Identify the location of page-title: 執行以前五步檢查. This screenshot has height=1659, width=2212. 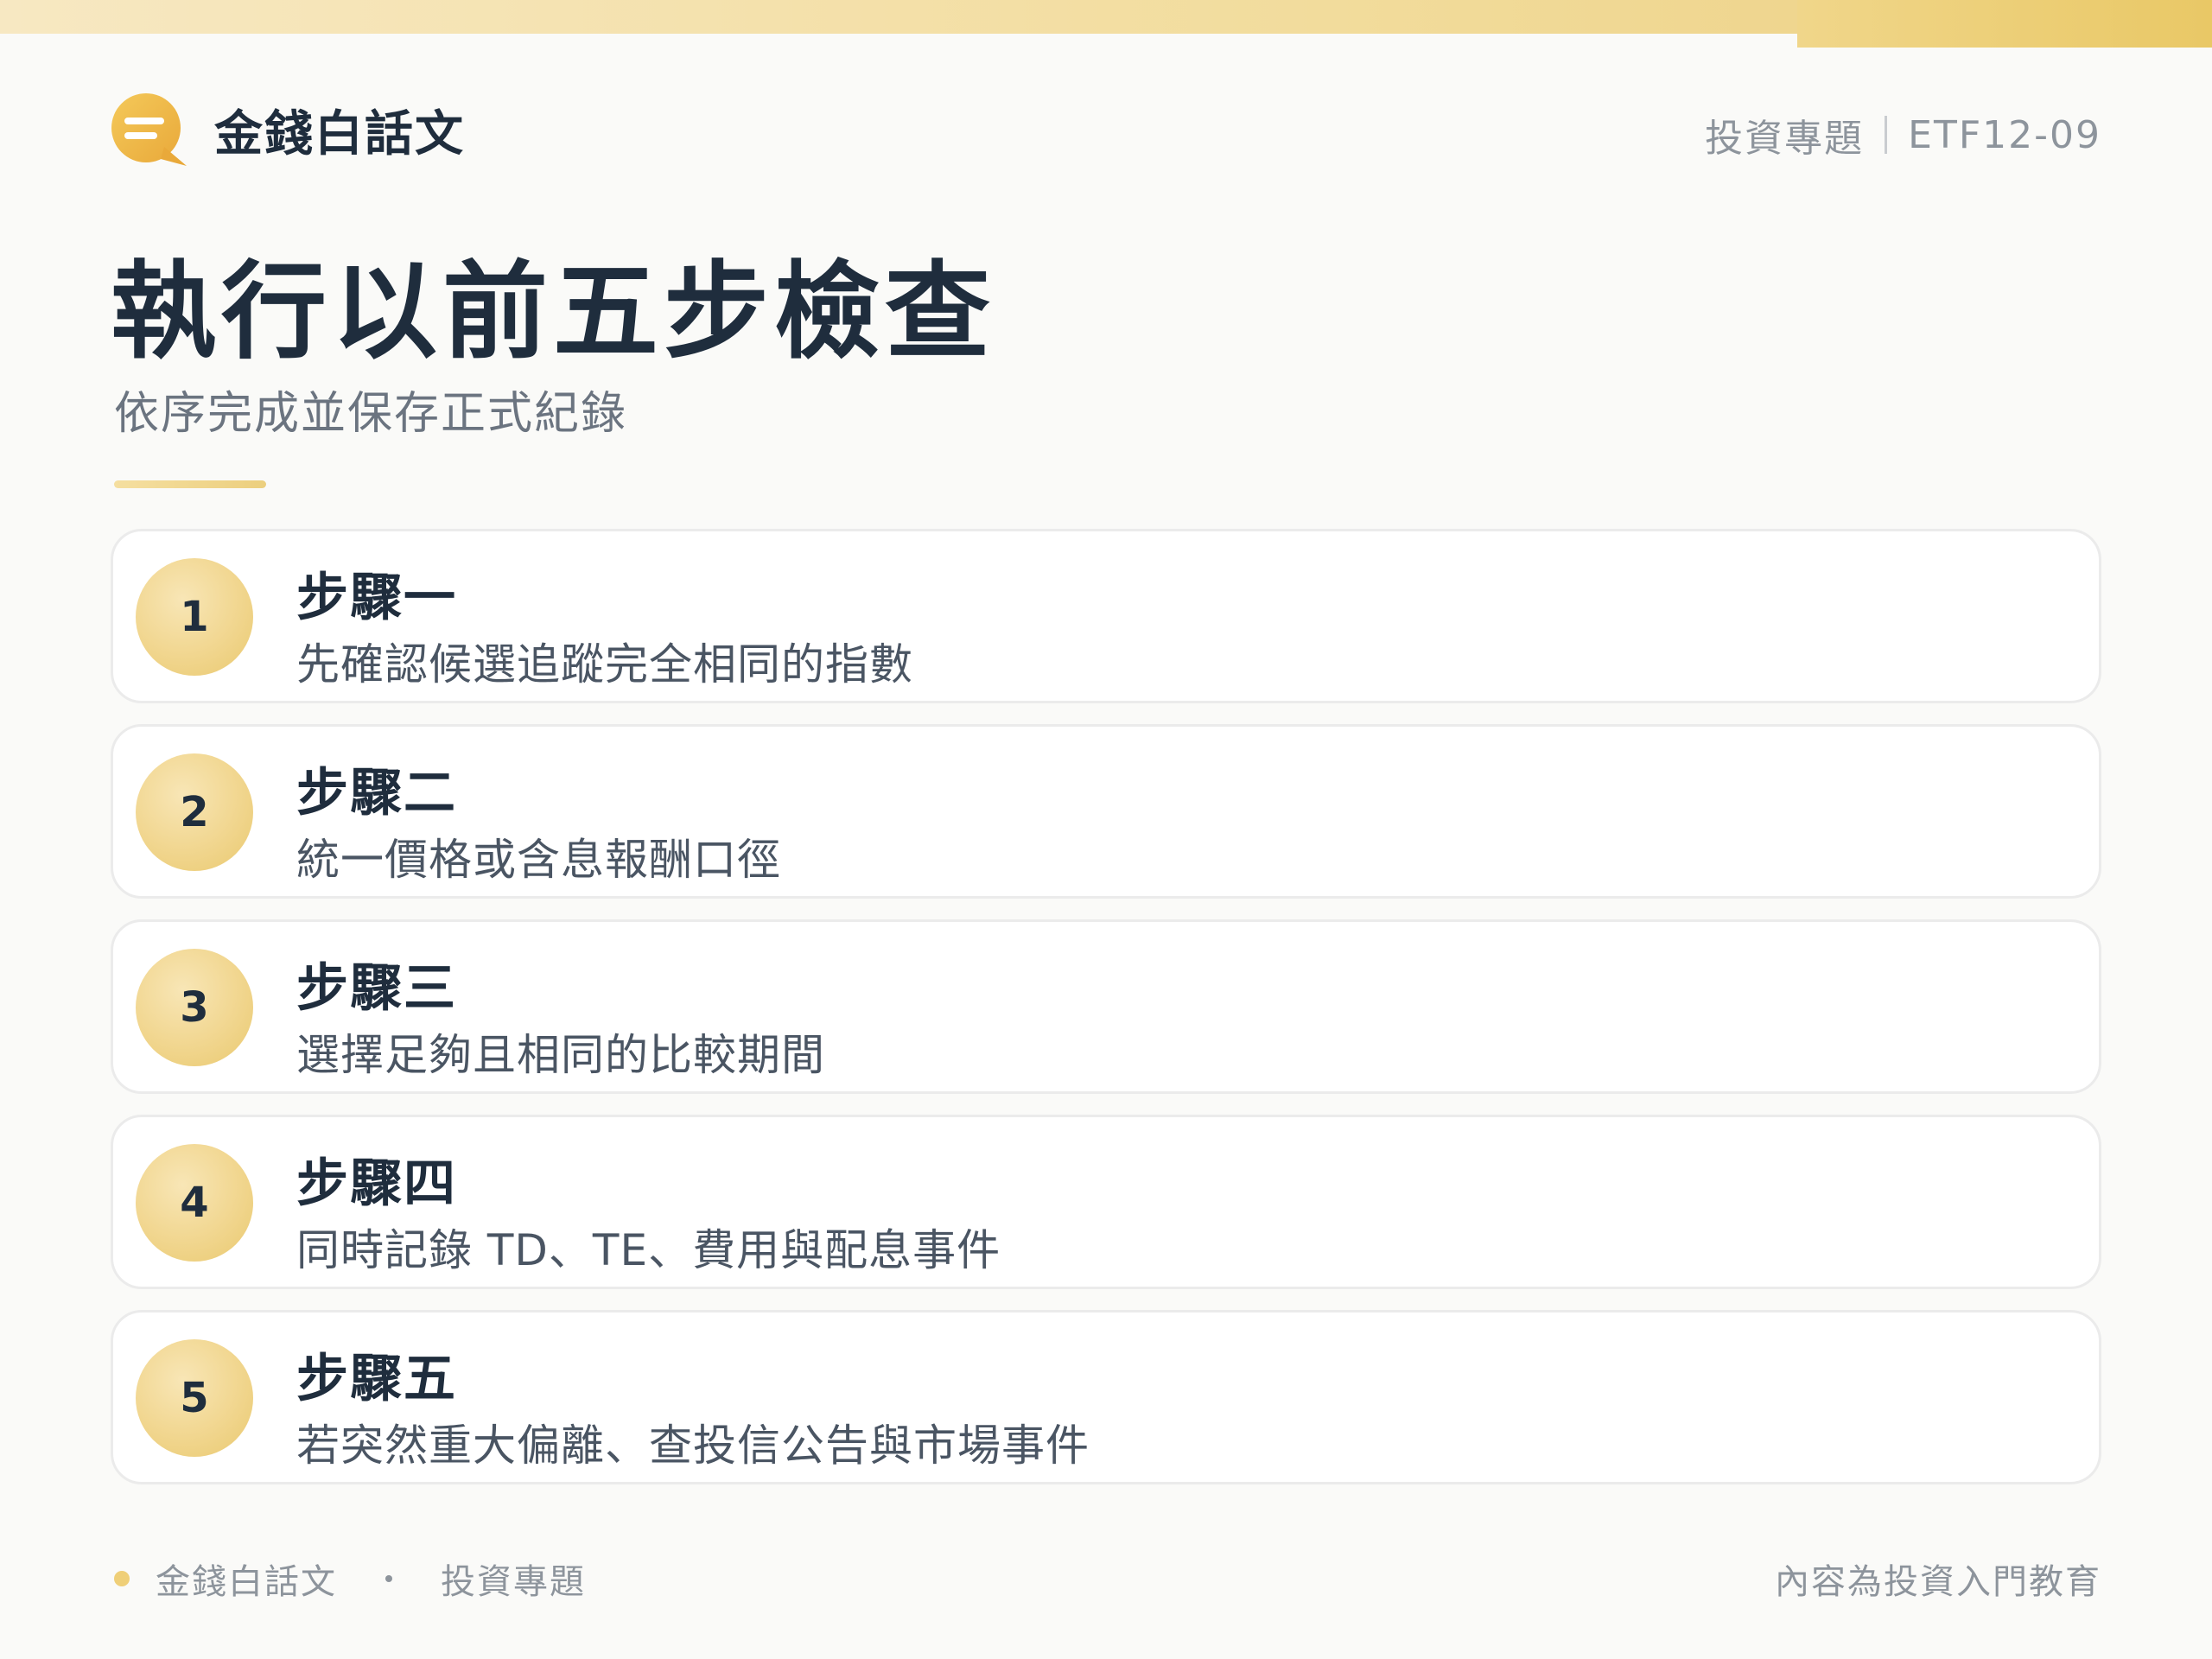
(553, 312).